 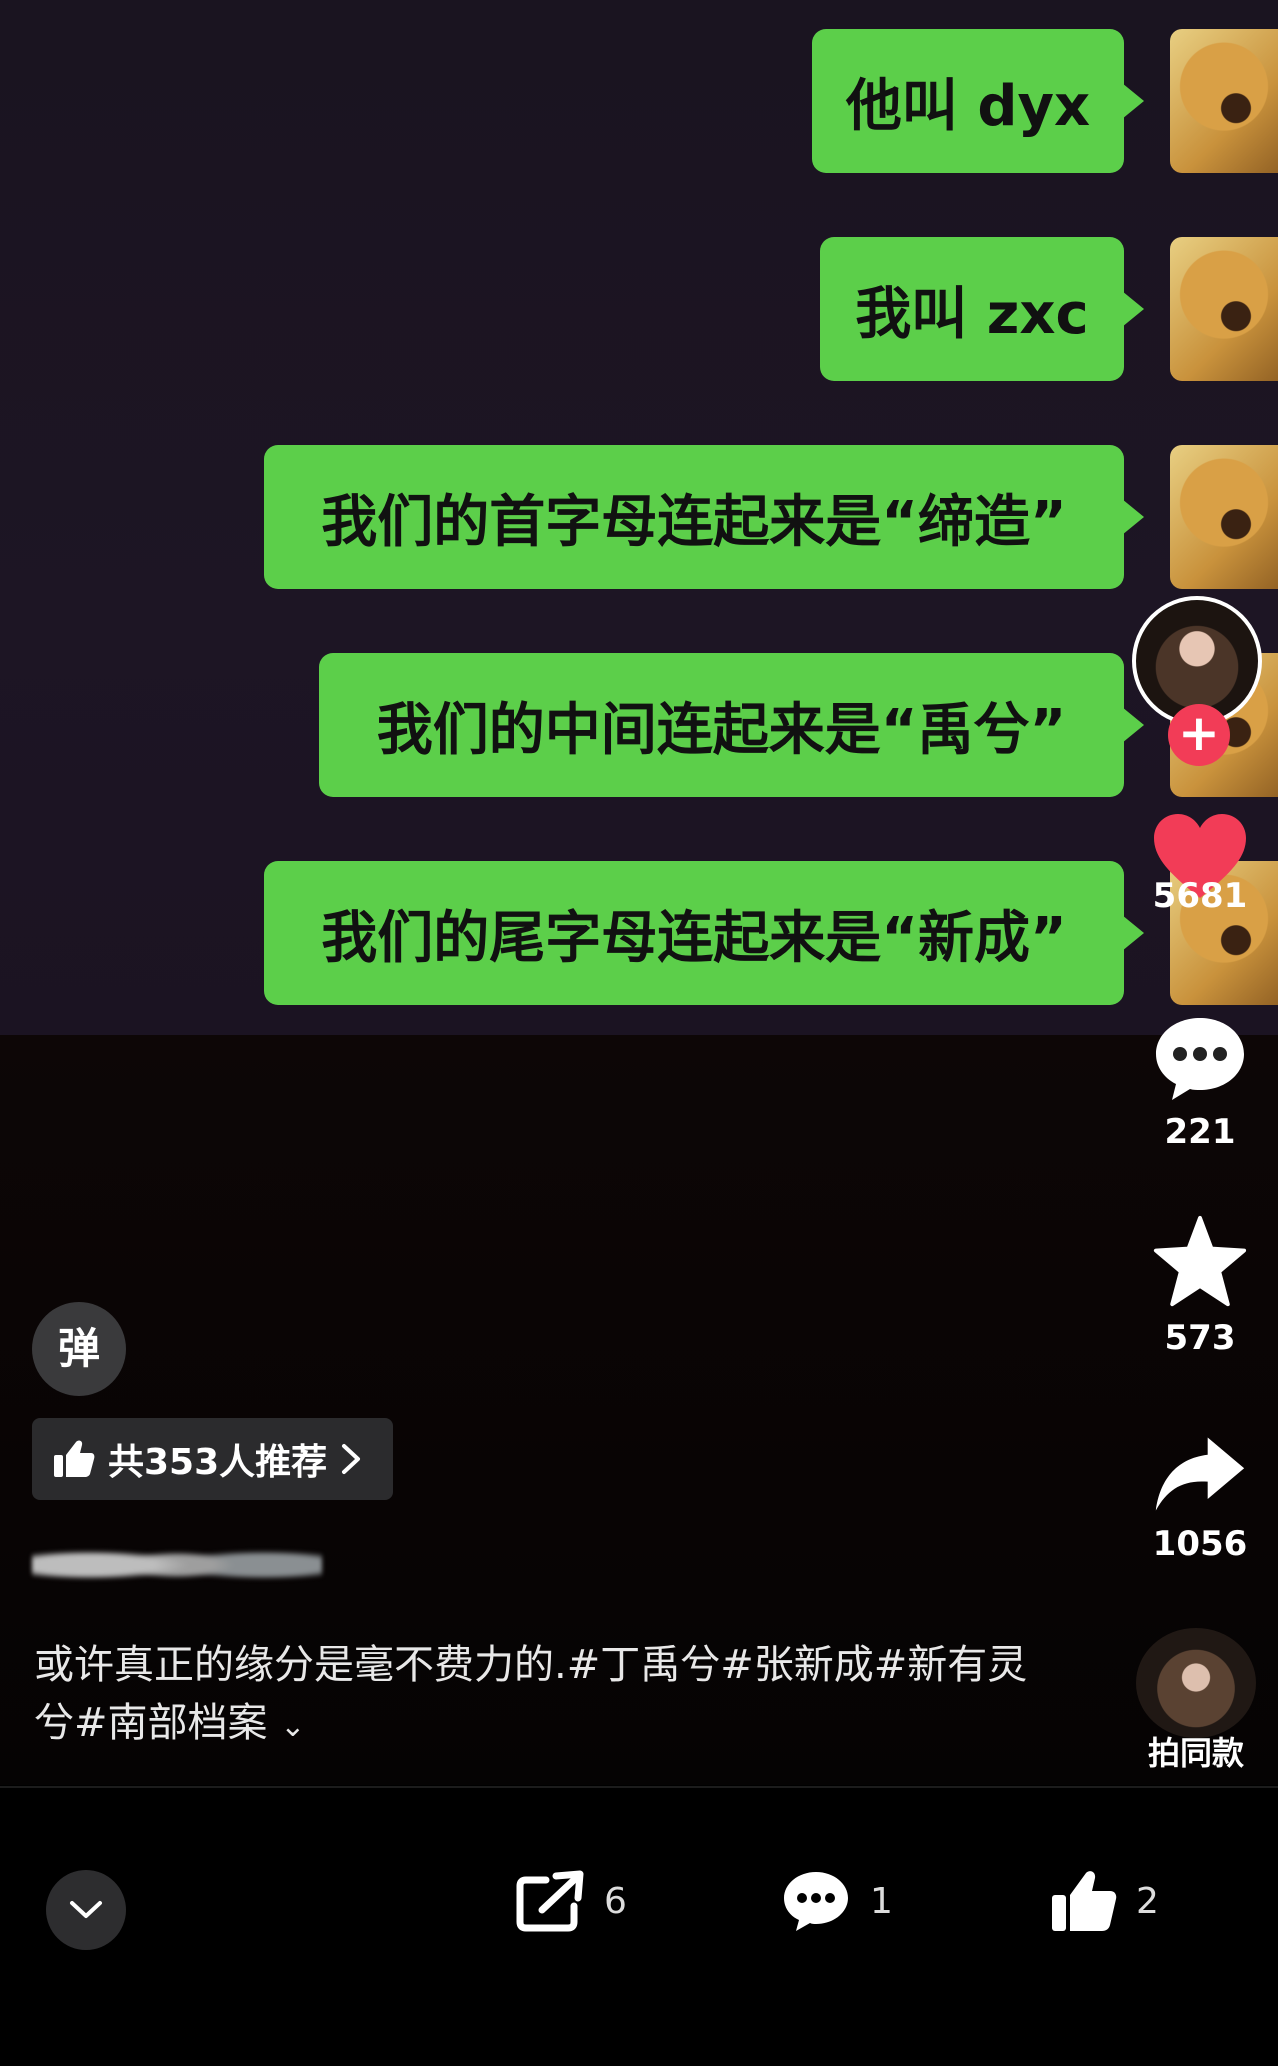 I want to click on chat-text: 我们的尾字母连起来是“新成”, so click(x=694, y=938).